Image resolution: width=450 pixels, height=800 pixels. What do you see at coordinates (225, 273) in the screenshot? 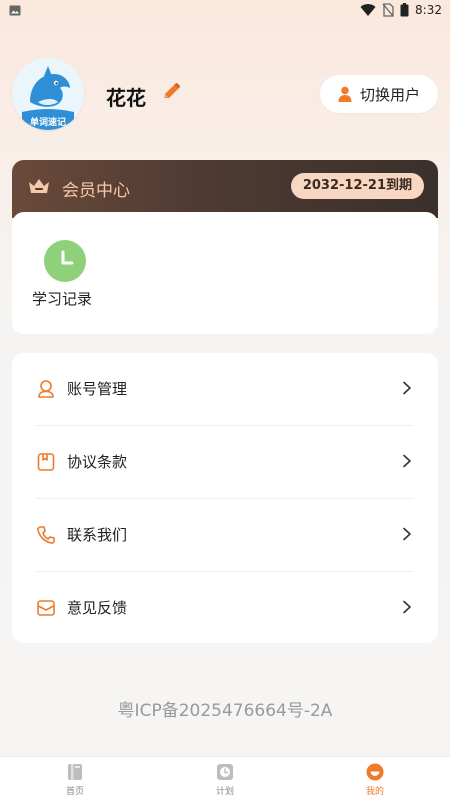
I see `study-record-card: 学习记录` at bounding box center [225, 273].